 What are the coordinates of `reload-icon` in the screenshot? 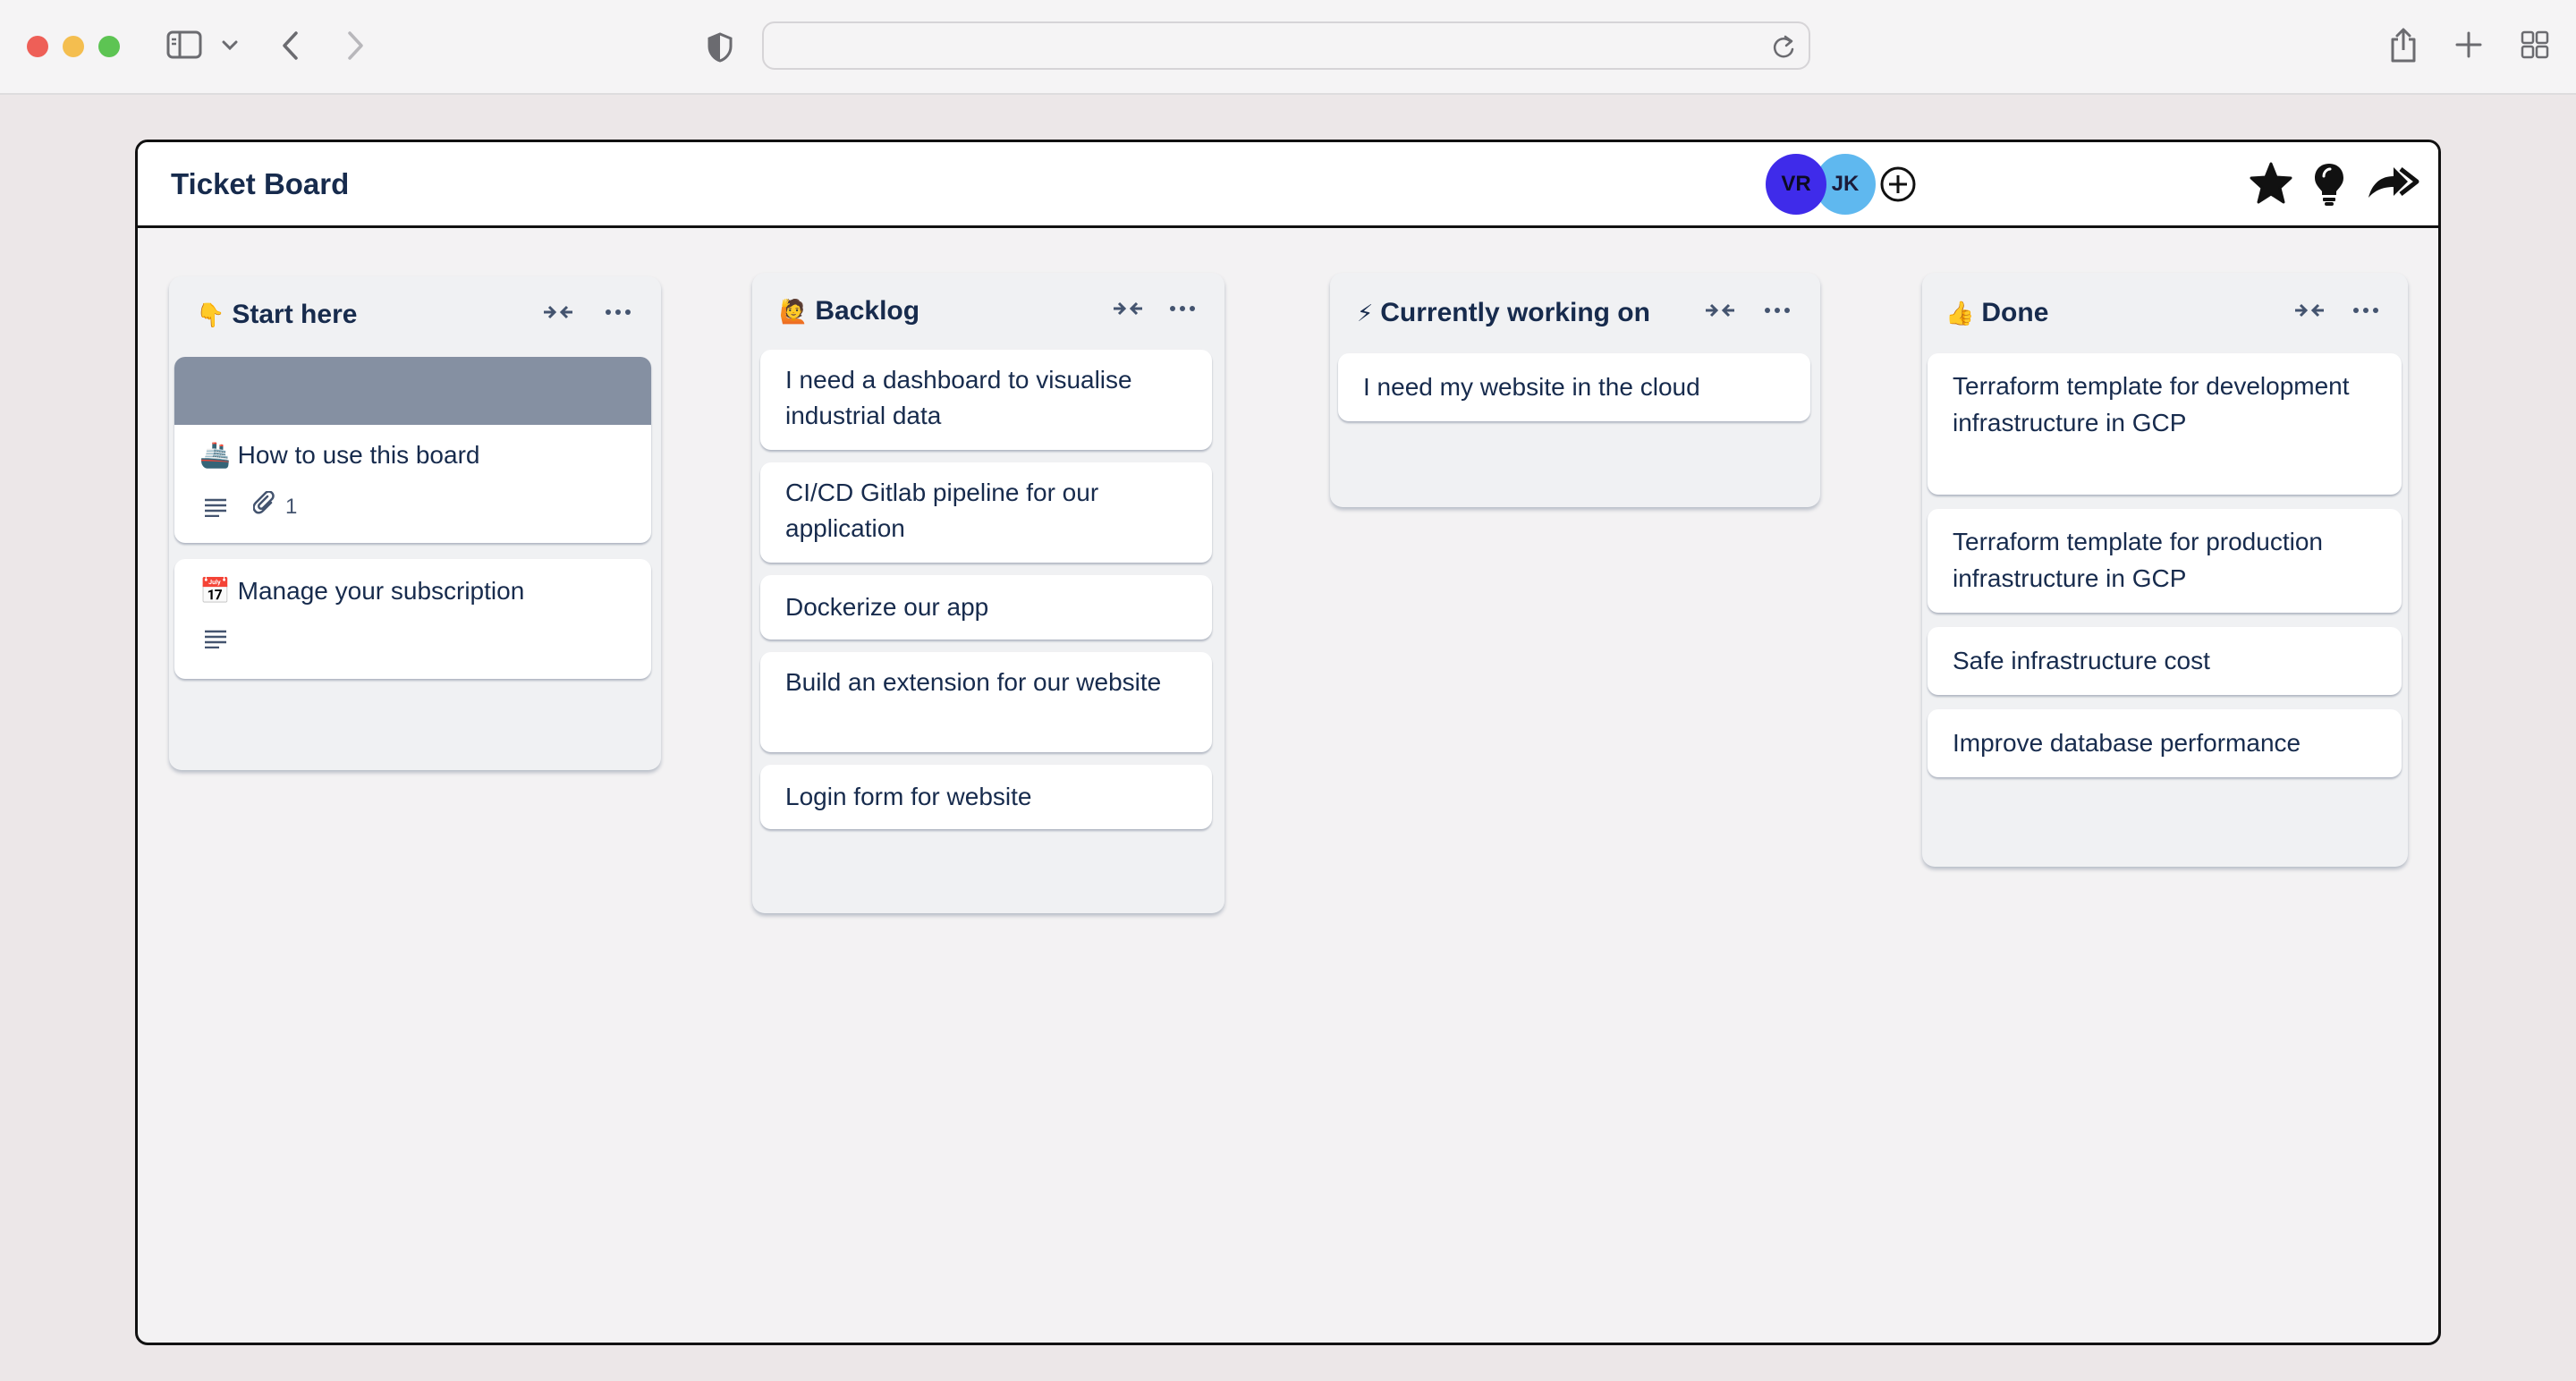 It's located at (1783, 47).